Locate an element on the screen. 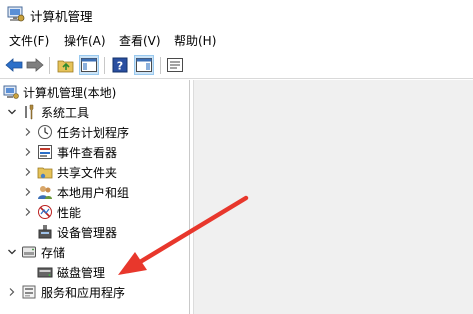  tree-label: 服务和应用程序 is located at coordinates (83, 292).